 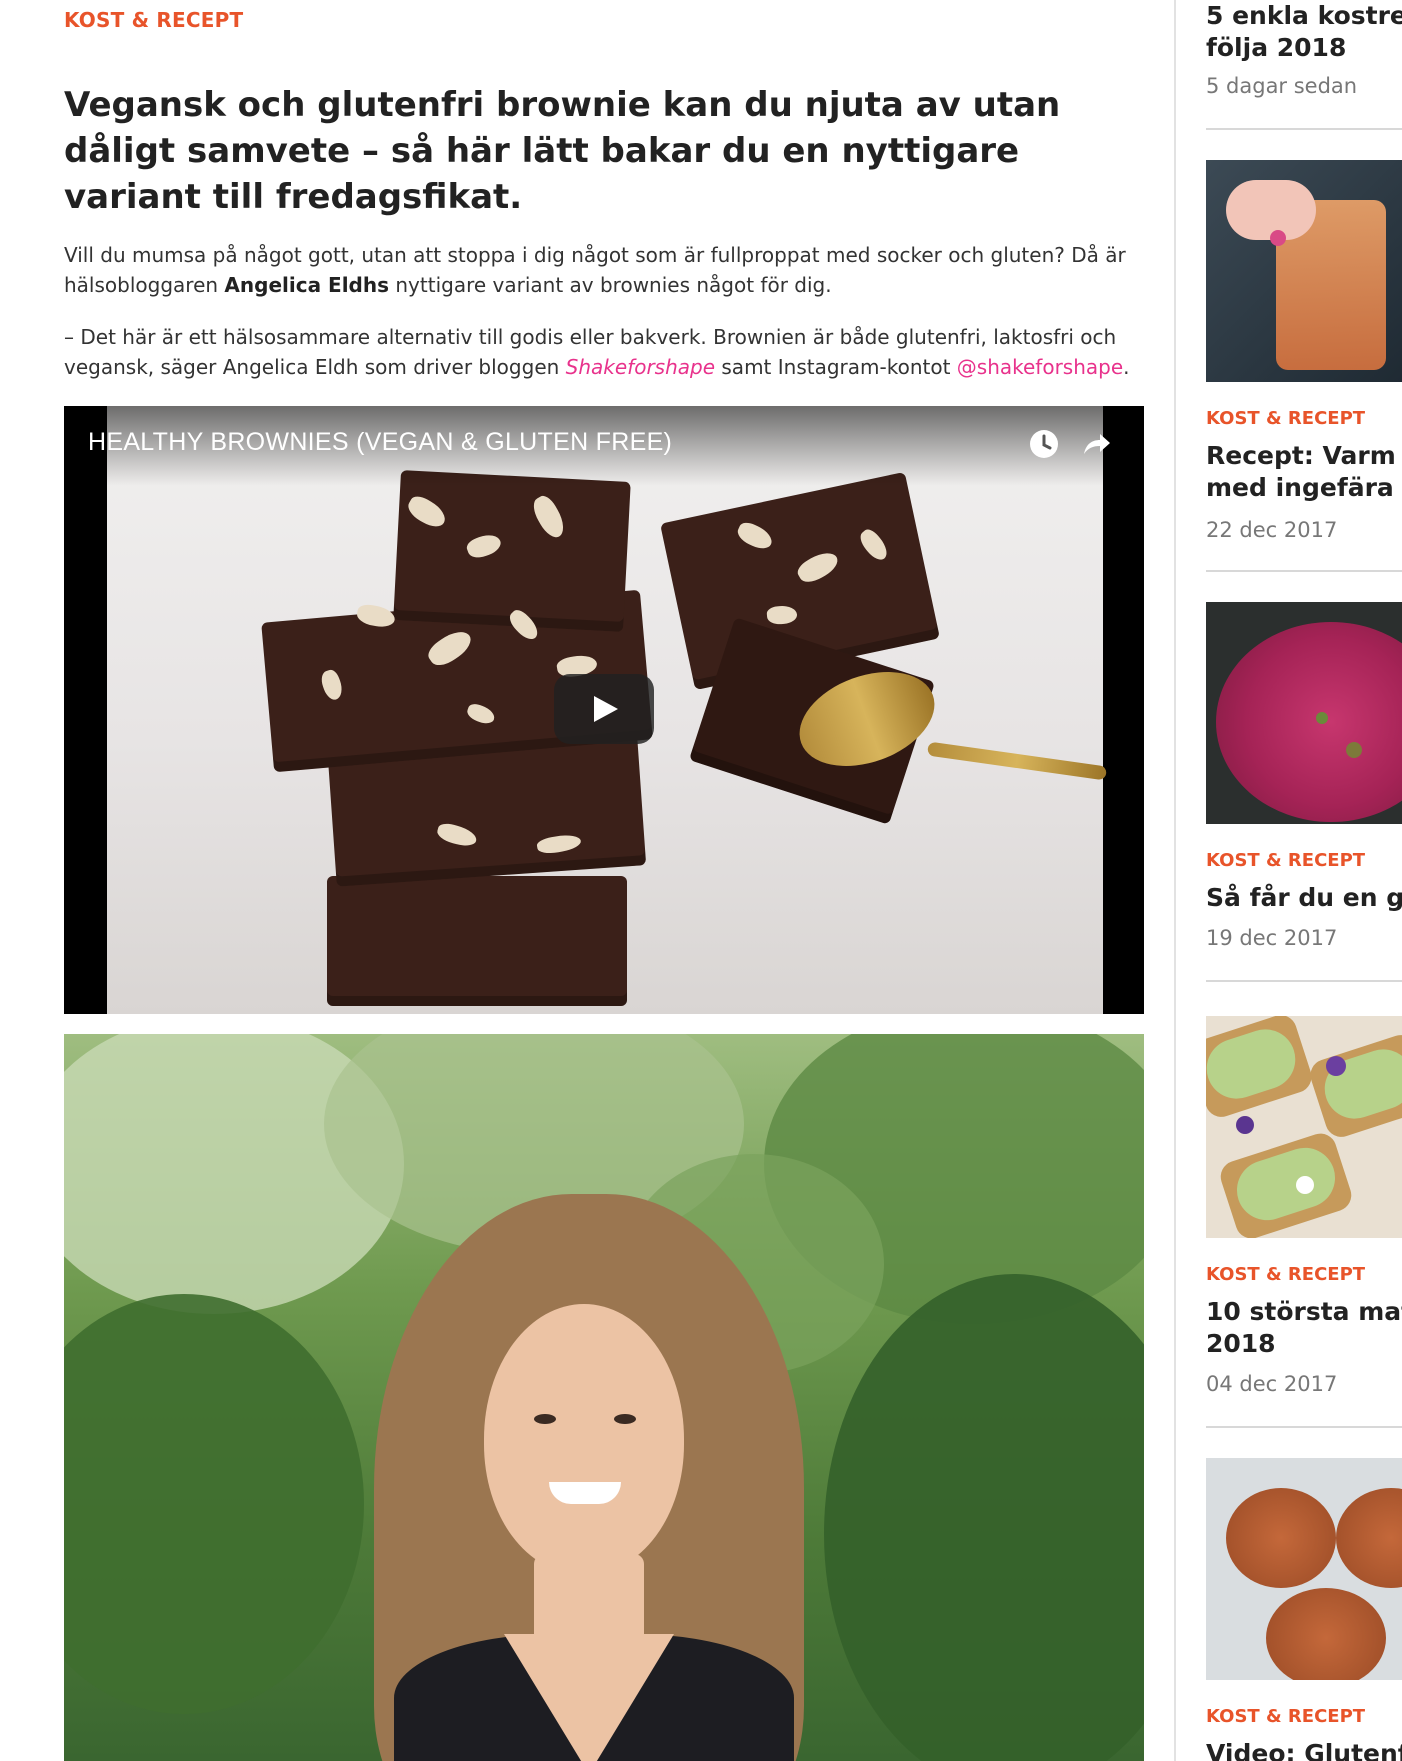 What do you see at coordinates (1040, 367) in the screenshot?
I see `instagram-link: @shakeforshape` at bounding box center [1040, 367].